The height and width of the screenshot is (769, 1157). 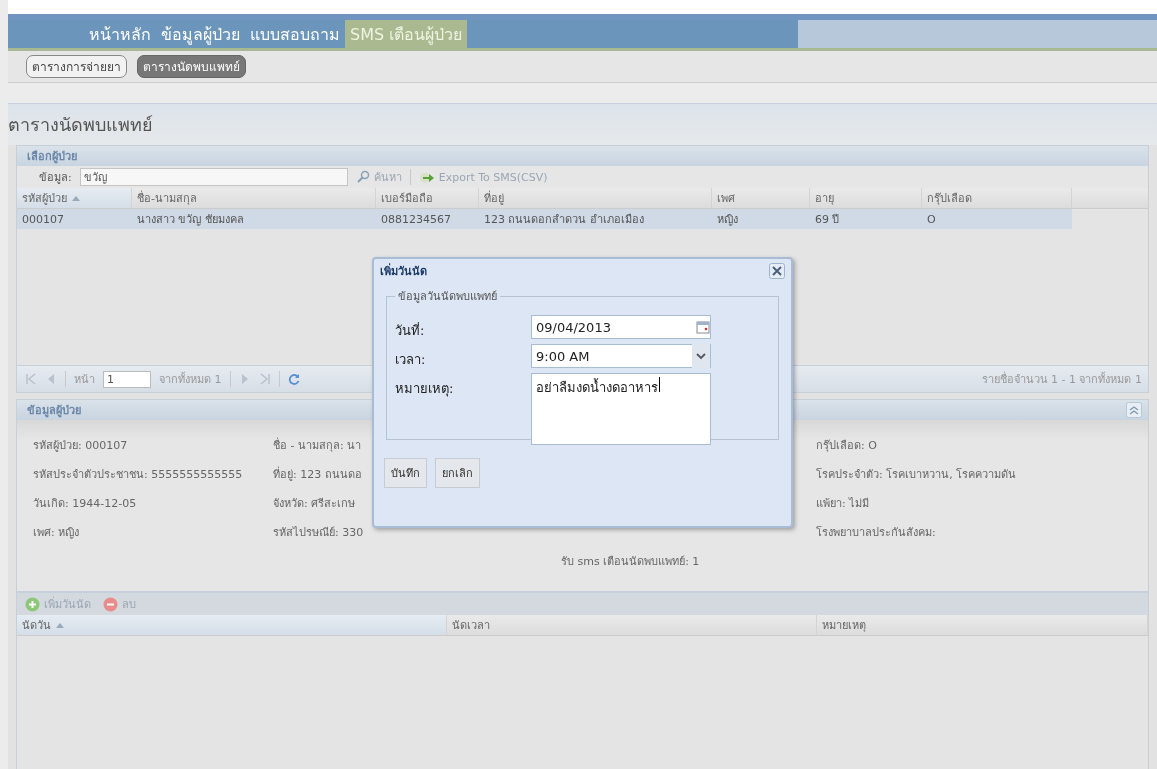 What do you see at coordinates (317, 473) in the screenshot?
I see `info-text: ที่อยู่: 123 ถนนดอ` at bounding box center [317, 473].